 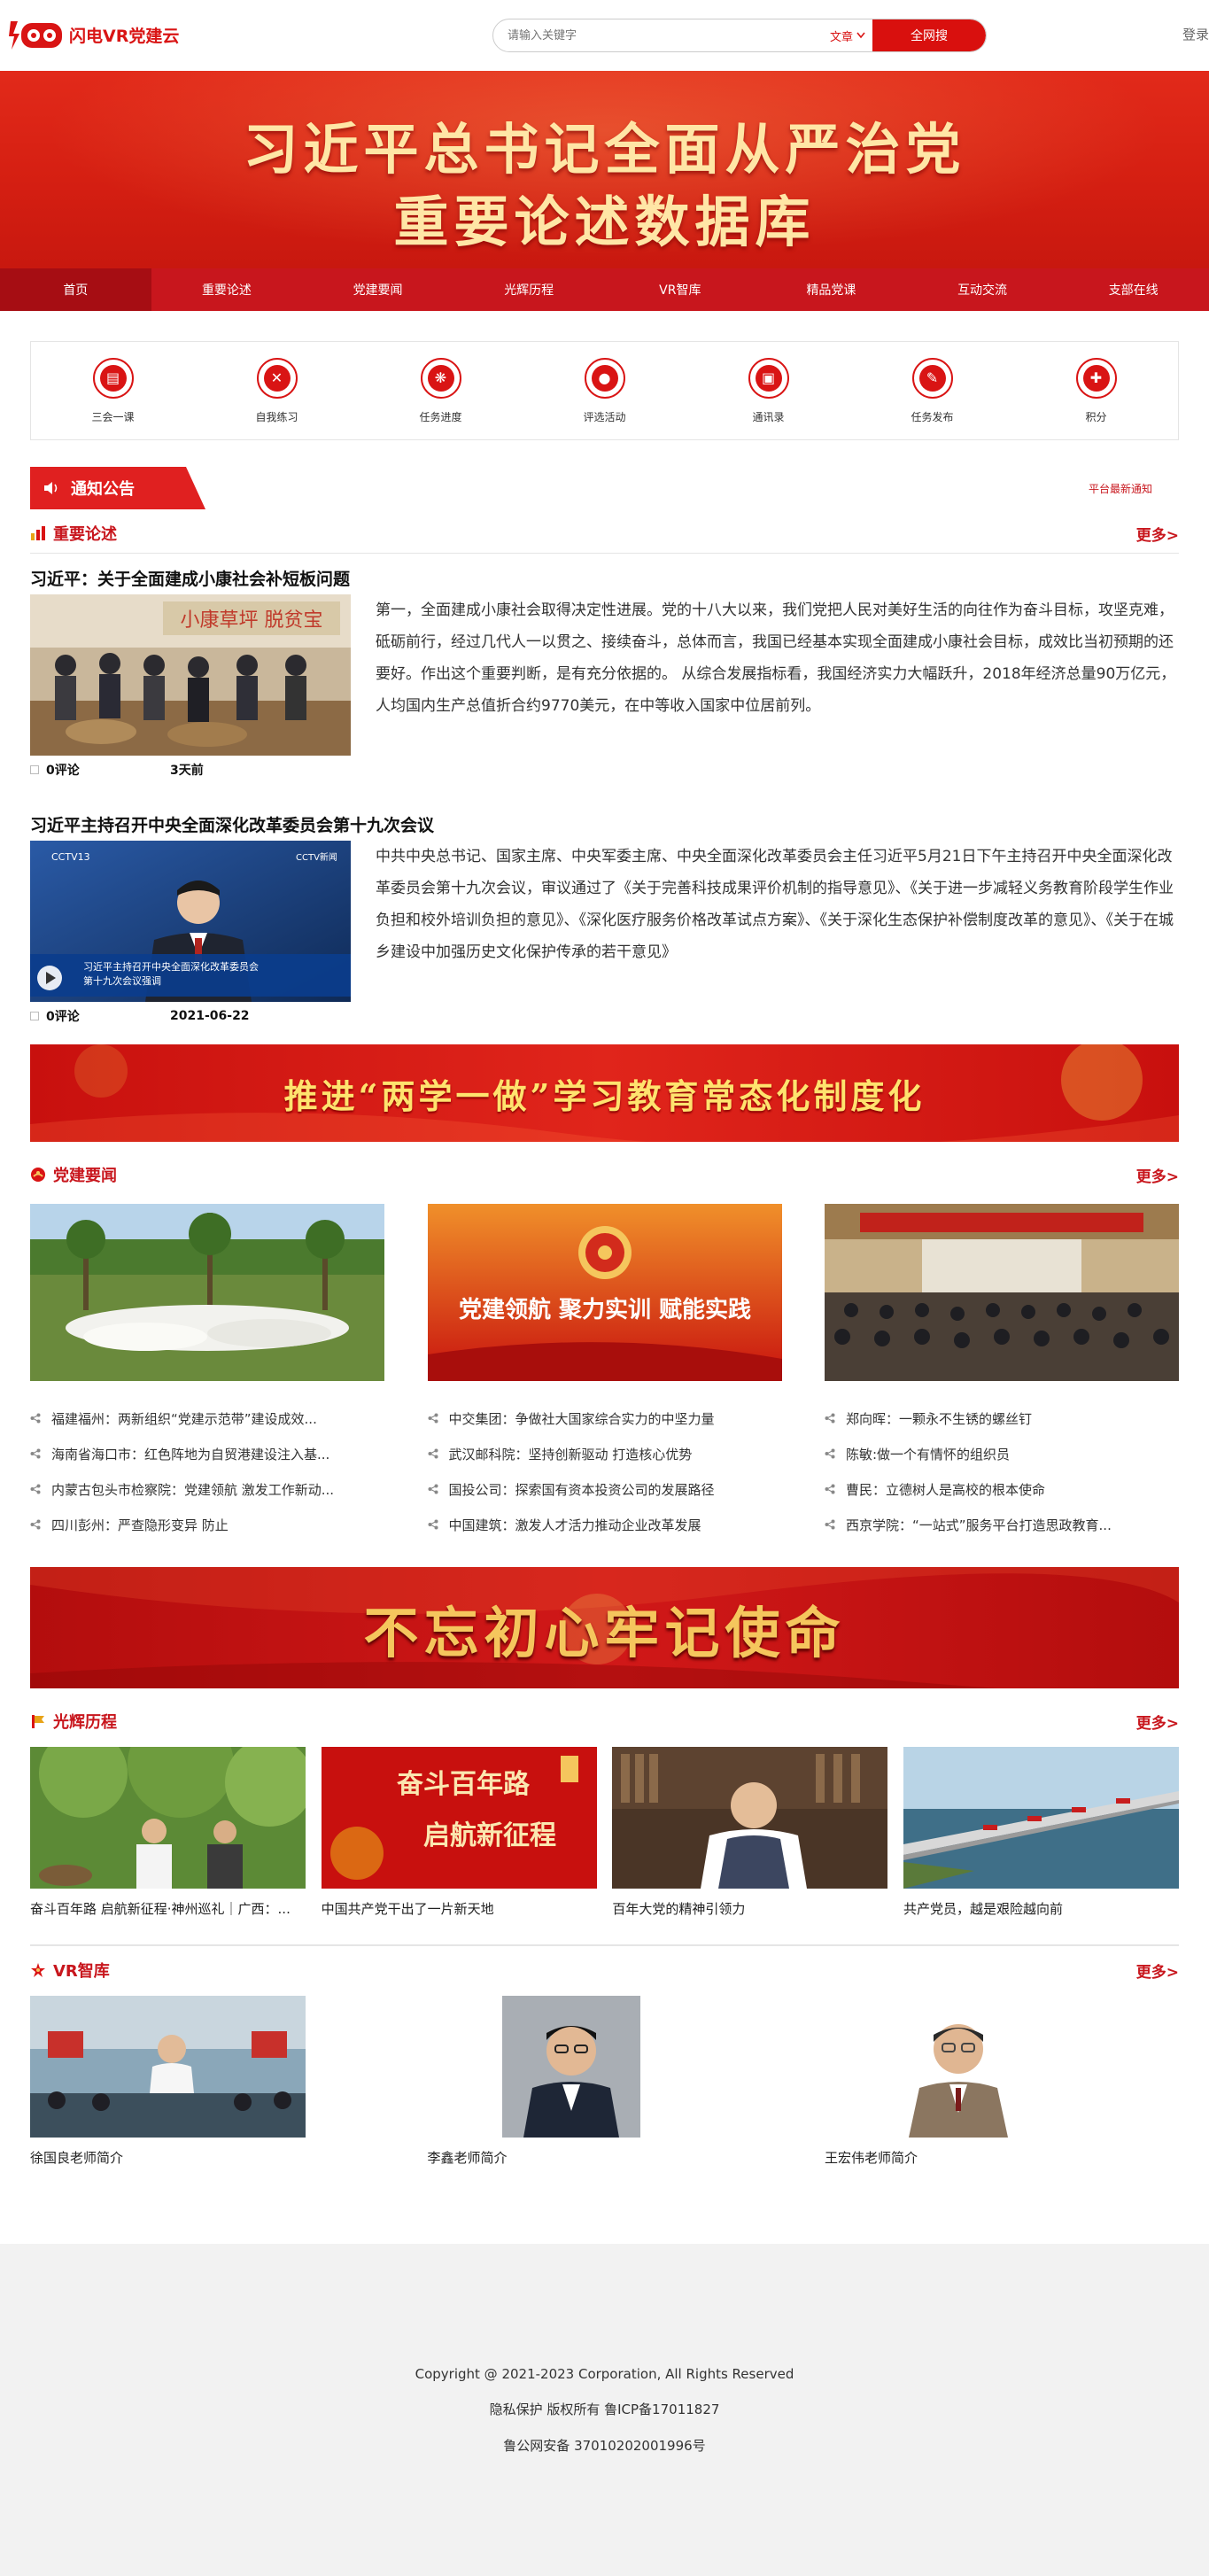 I want to click on flag-icon, so click(x=38, y=1721).